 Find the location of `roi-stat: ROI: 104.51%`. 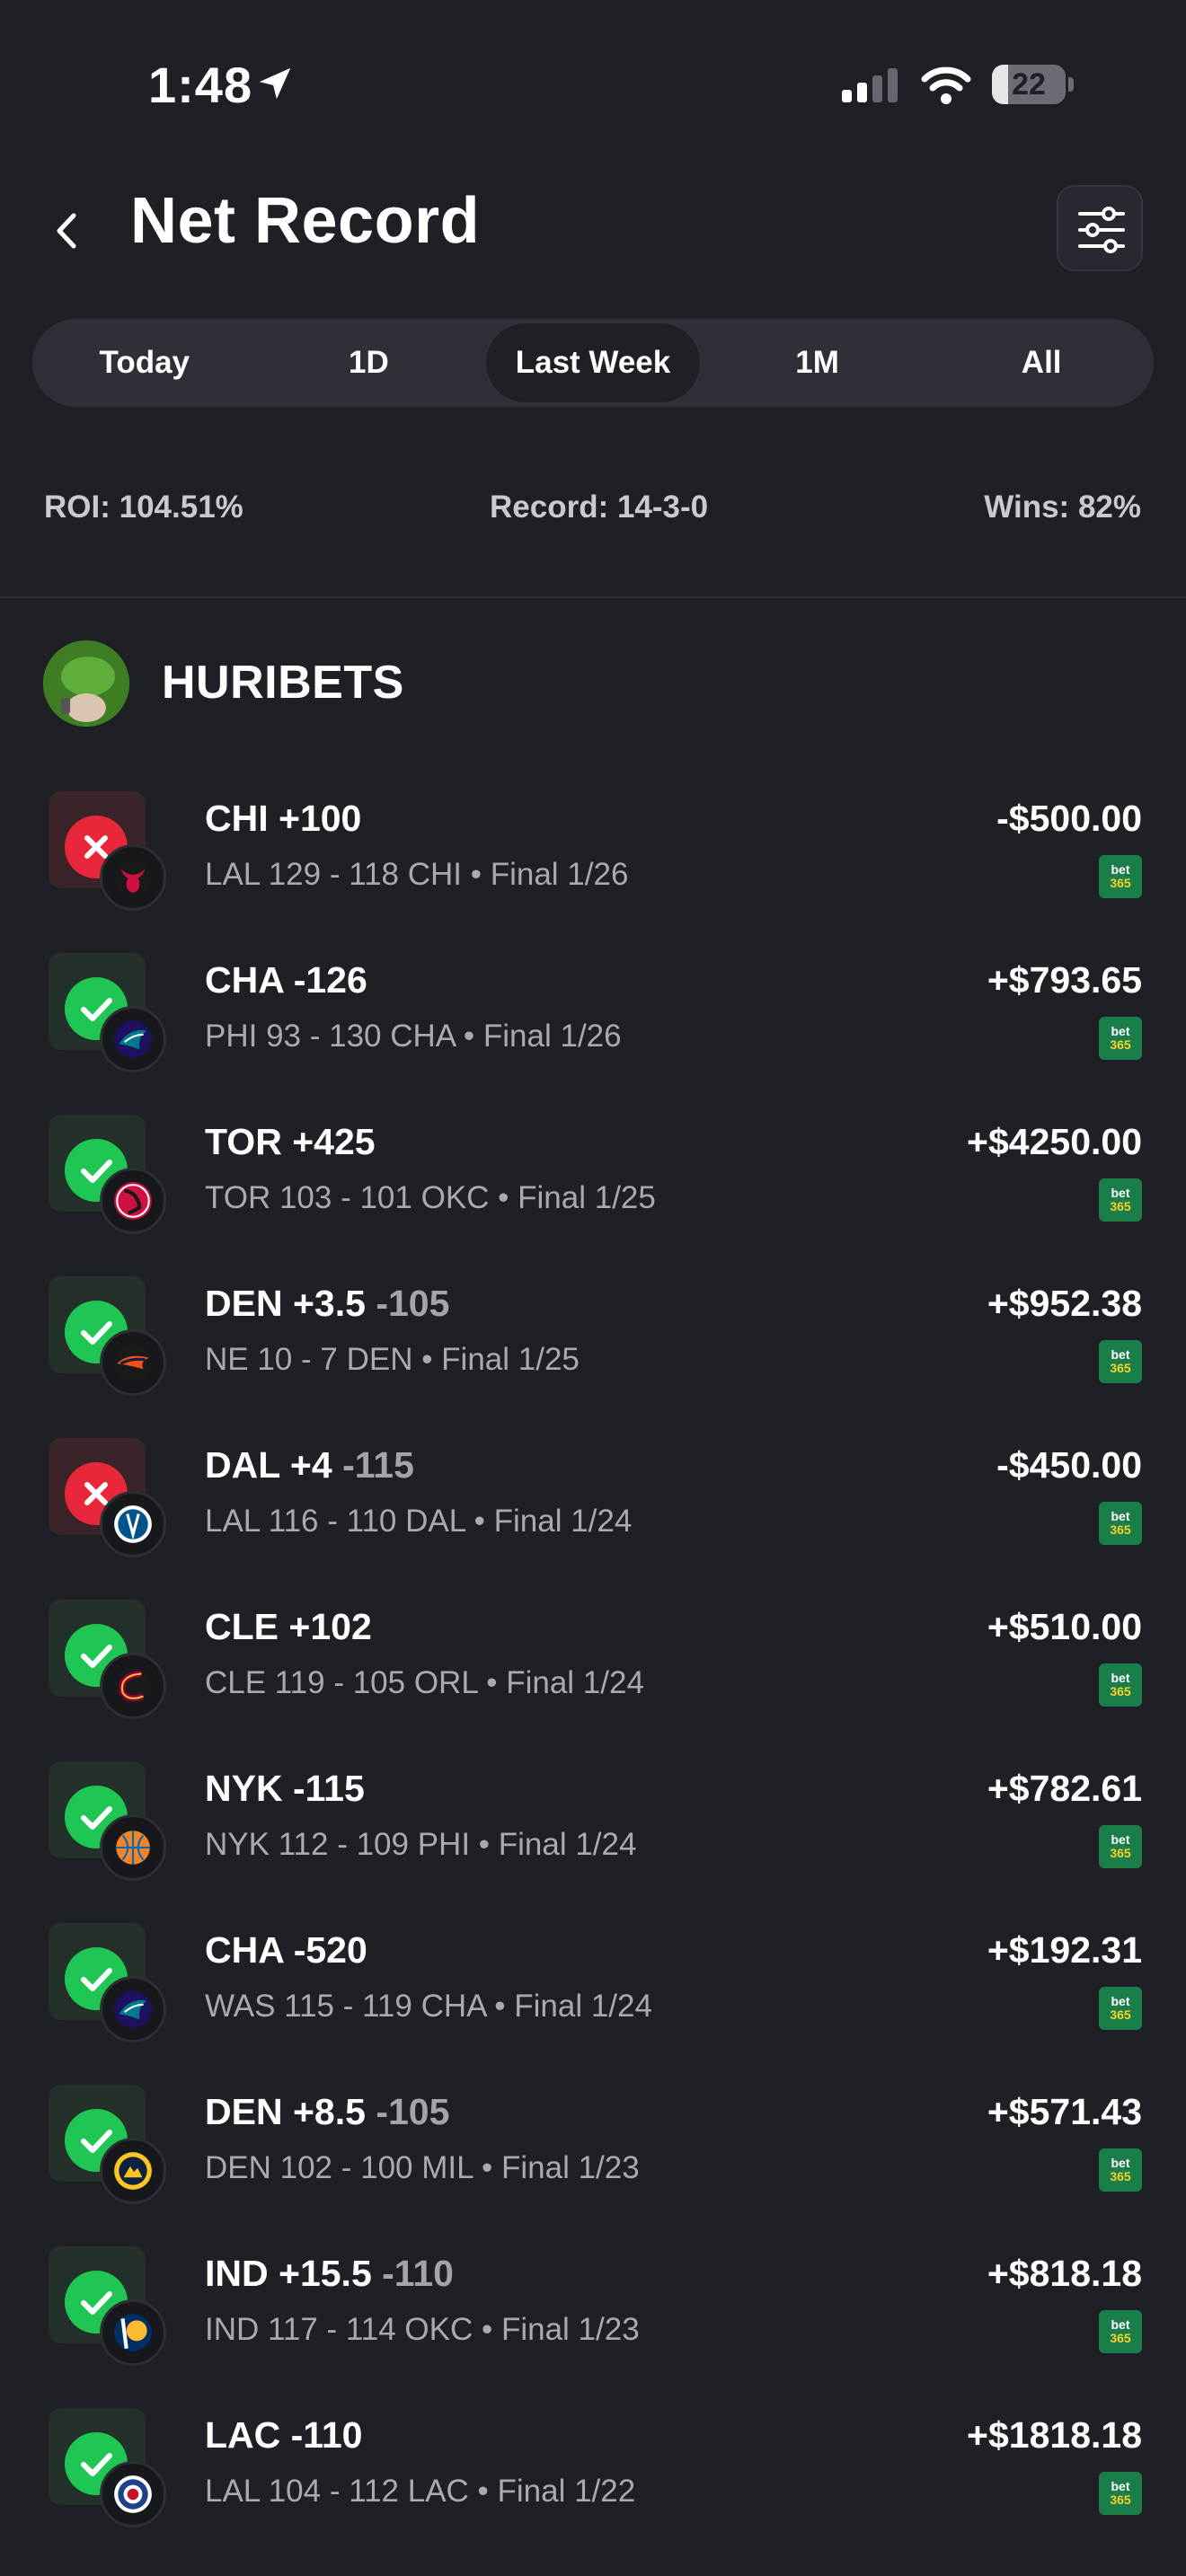

roi-stat: ROI: 104.51% is located at coordinates (143, 507).